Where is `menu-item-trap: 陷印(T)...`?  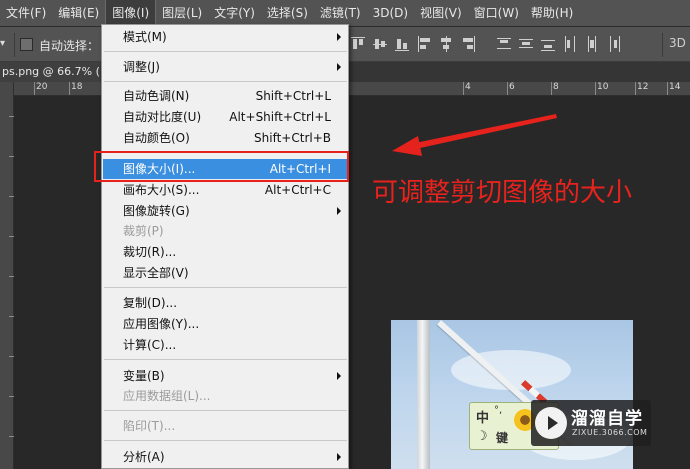 menu-item-trap: 陷印(T)... is located at coordinates (225, 426).